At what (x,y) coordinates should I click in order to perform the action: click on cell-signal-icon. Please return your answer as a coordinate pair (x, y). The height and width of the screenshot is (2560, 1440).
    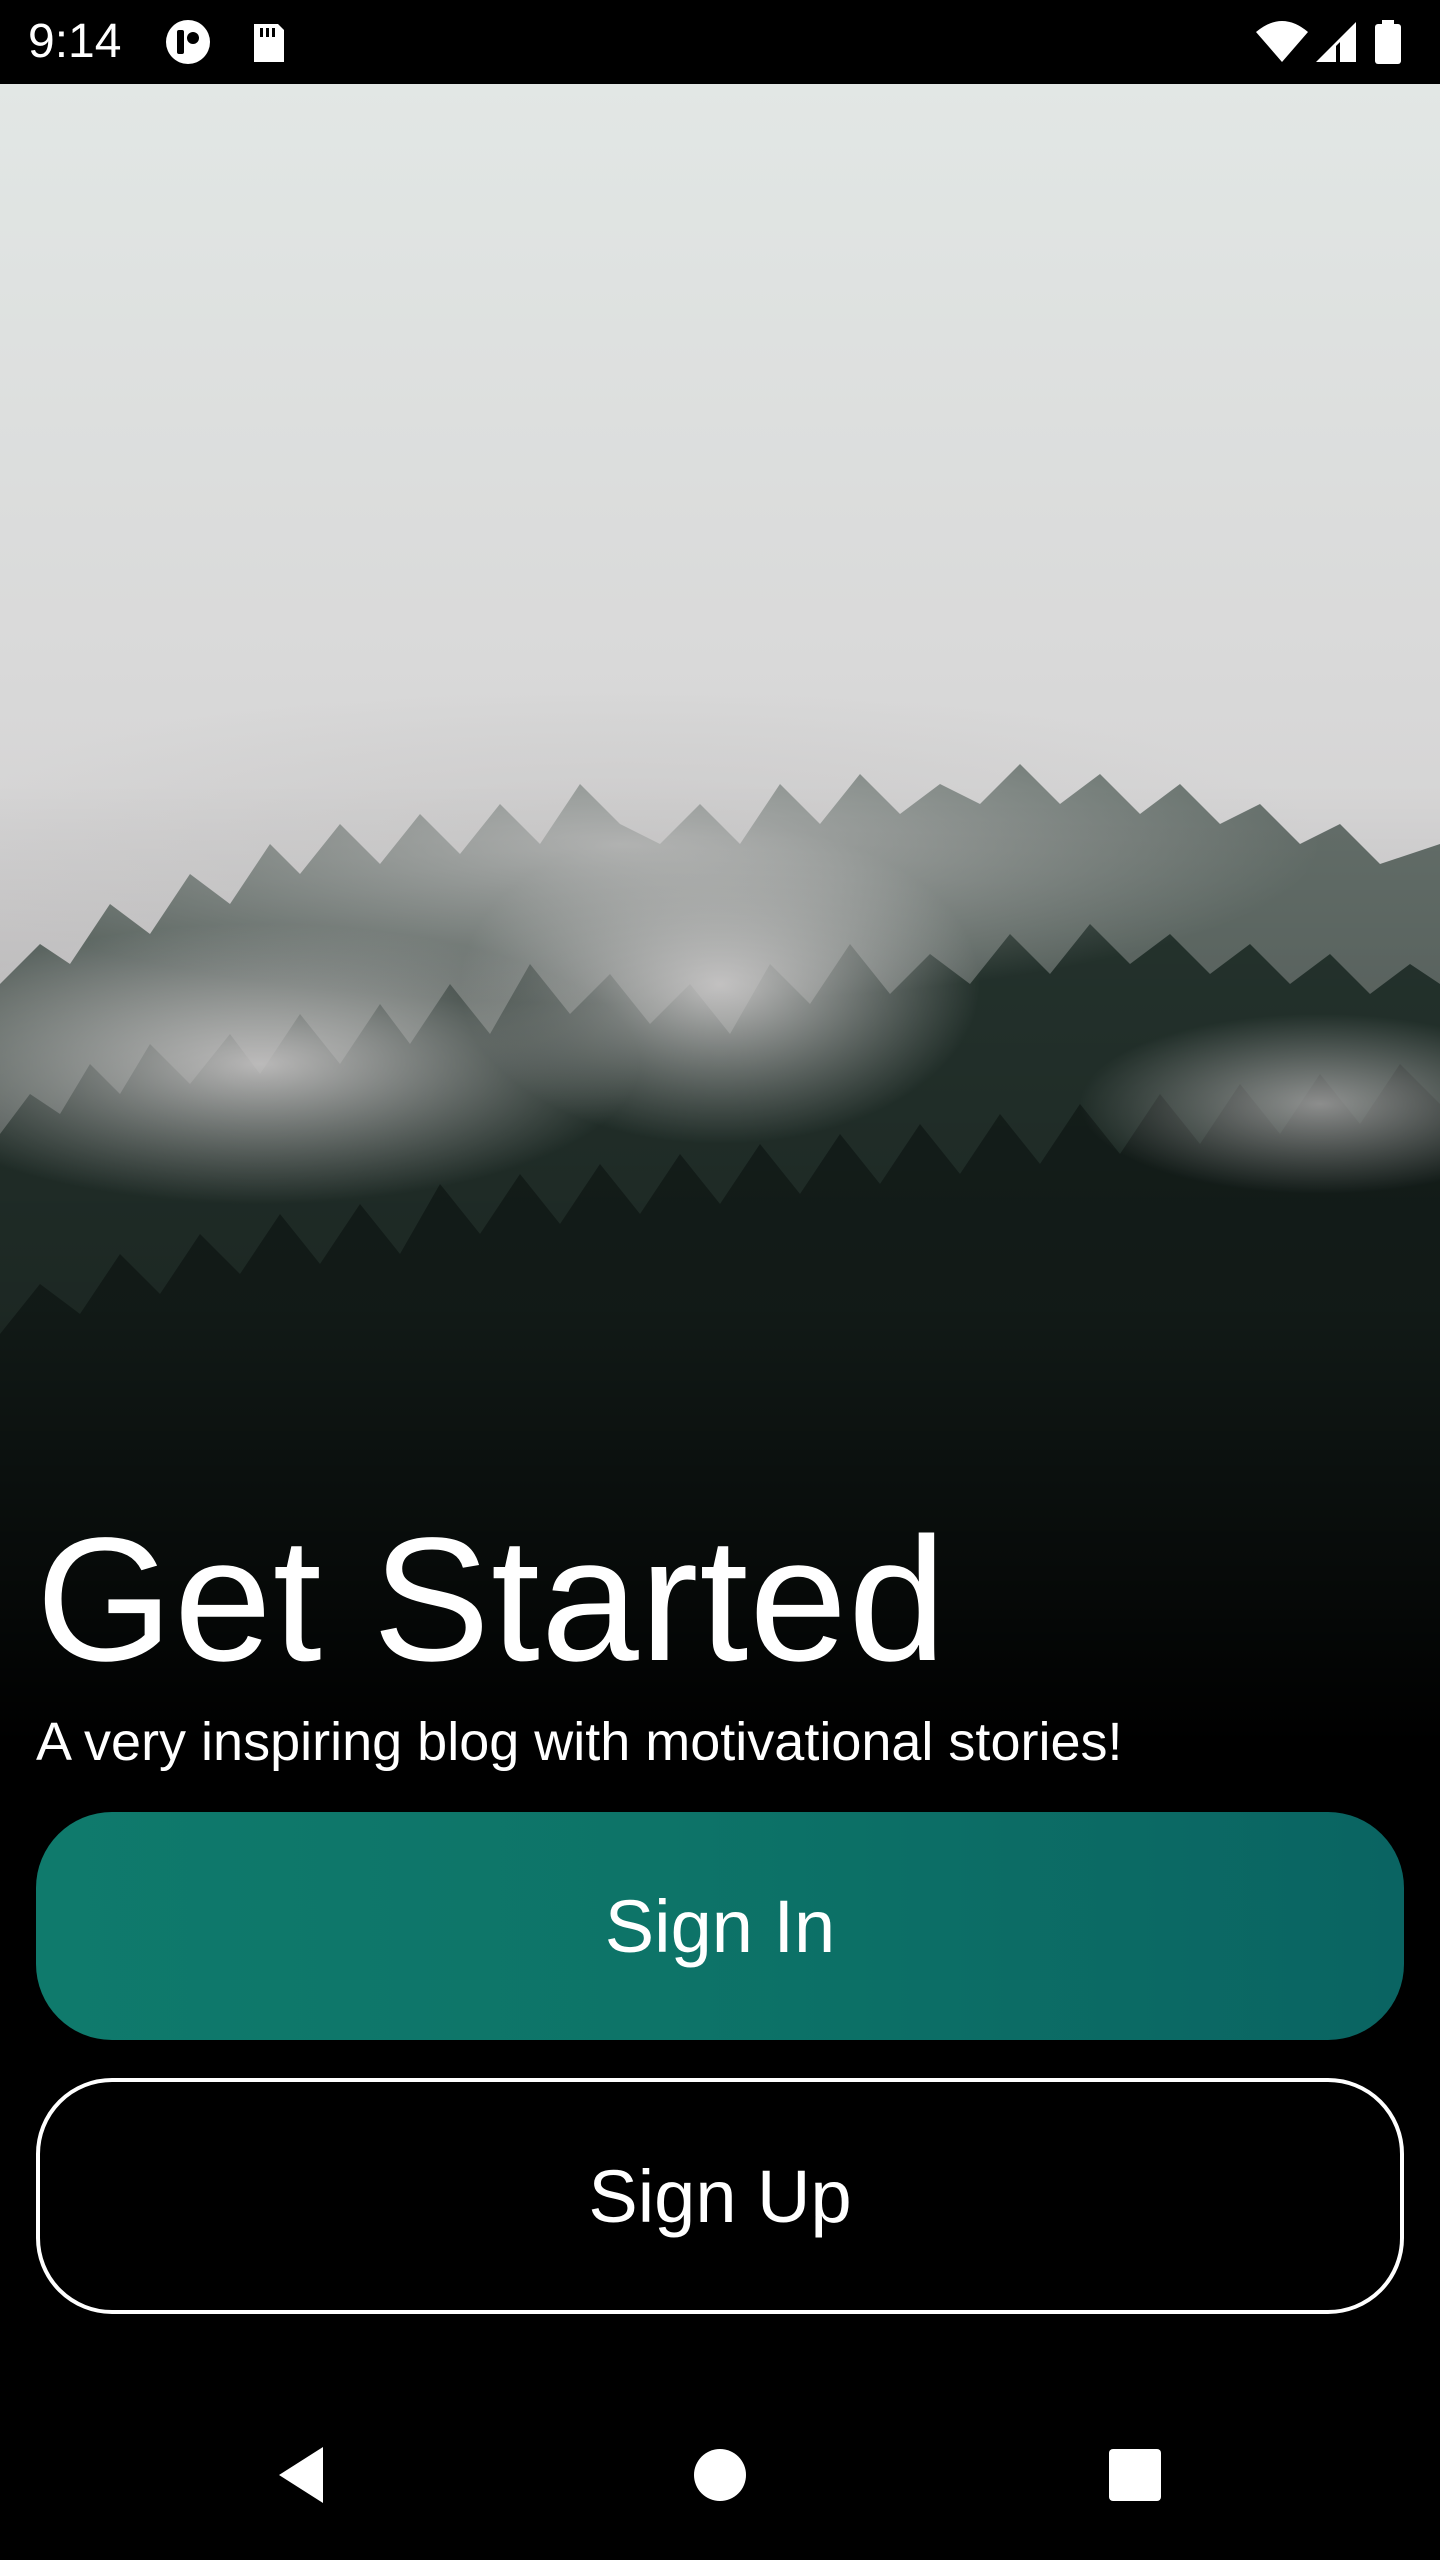
    Looking at the image, I should click on (1338, 42).